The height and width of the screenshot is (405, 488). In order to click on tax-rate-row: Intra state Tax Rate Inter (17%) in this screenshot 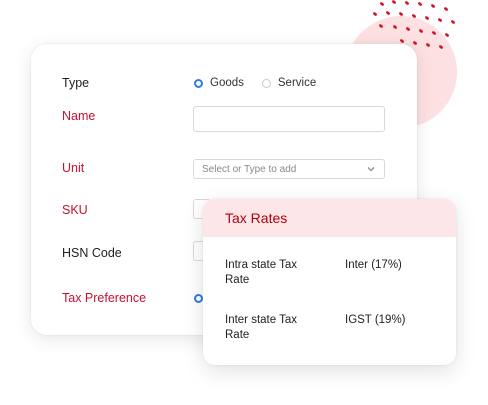, I will do `click(313, 273)`.